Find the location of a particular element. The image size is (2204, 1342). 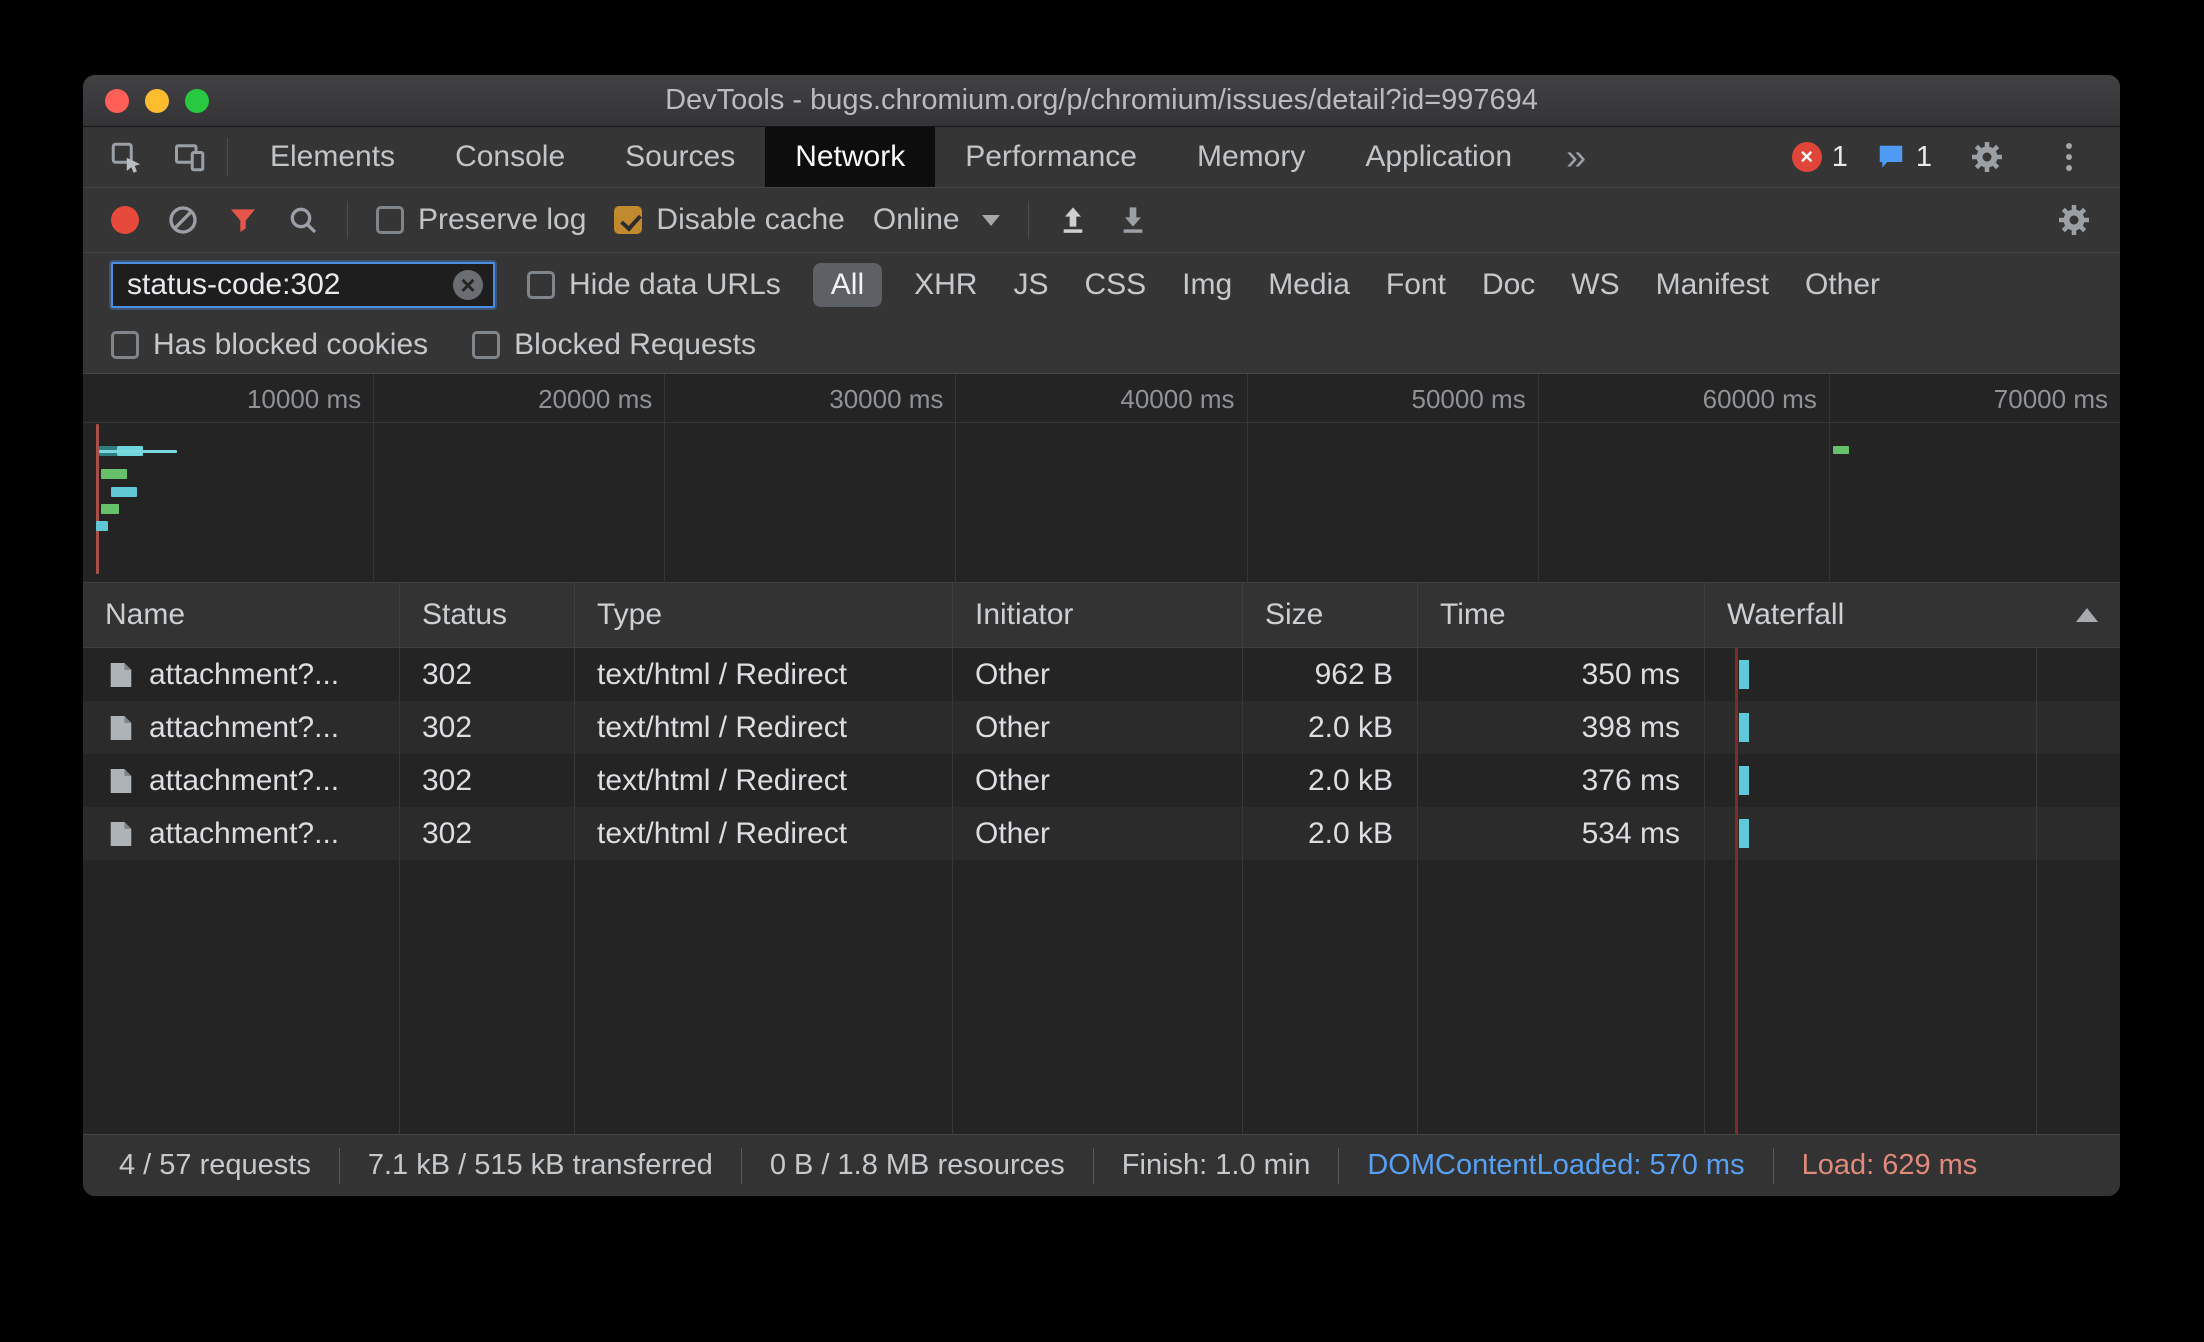

blocked-requests-control: Blocked Requests is located at coordinates (614, 345).